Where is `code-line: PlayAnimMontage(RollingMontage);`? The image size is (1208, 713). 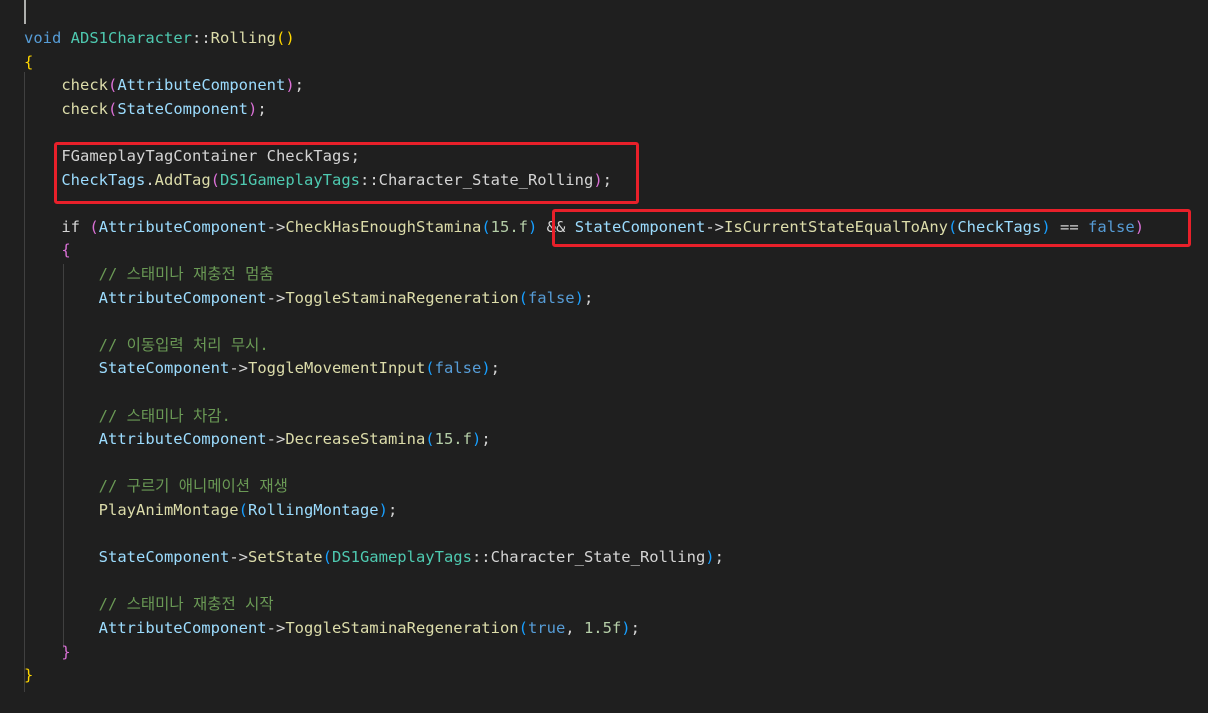
code-line: PlayAnimMontage(RollingMontage); is located at coordinates (211, 510).